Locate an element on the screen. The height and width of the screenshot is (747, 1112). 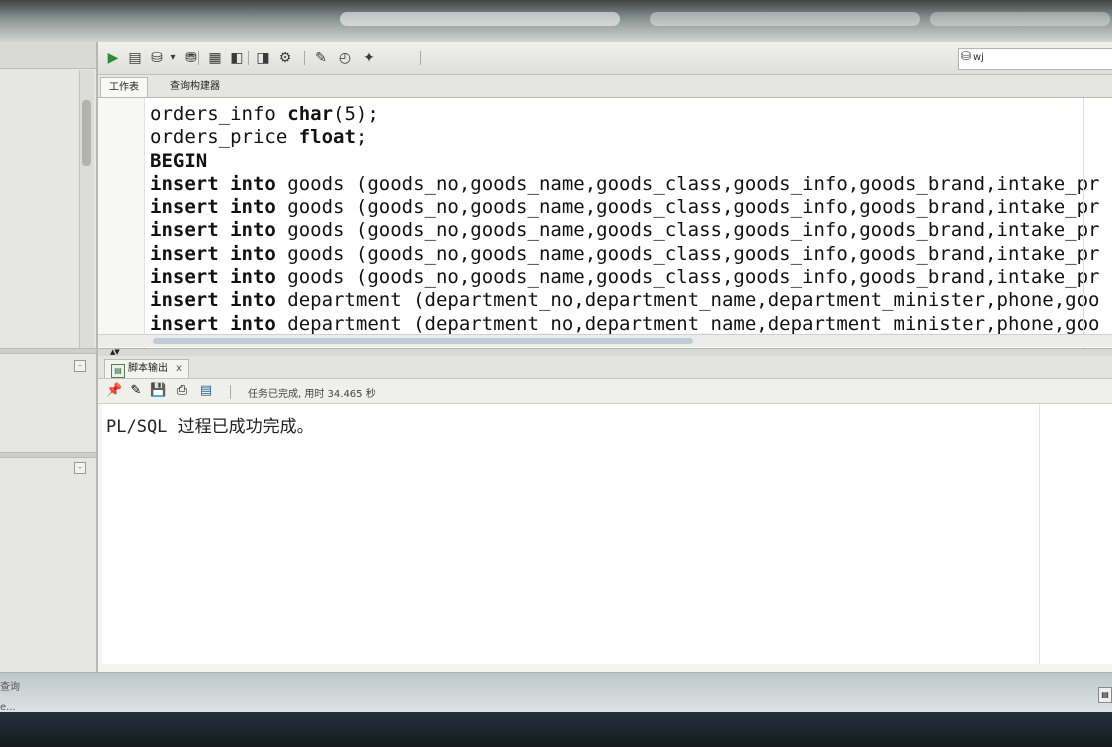
pin-icon: 📌 is located at coordinates (114, 391).